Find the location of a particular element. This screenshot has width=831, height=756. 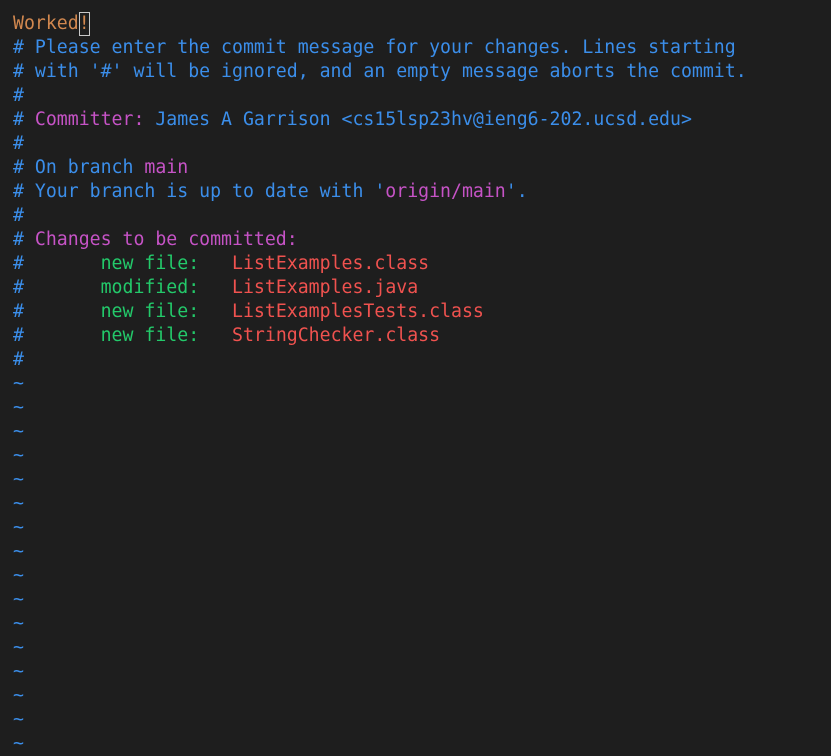

committer-label: Committer: is located at coordinates (89, 119).